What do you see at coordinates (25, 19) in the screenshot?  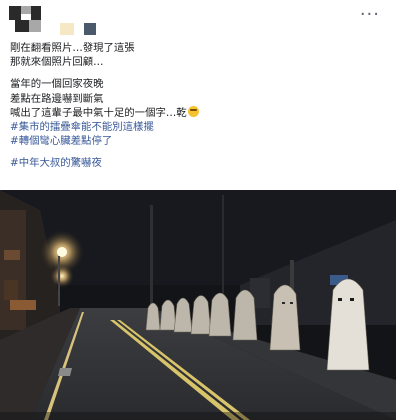 I see `avatar` at bounding box center [25, 19].